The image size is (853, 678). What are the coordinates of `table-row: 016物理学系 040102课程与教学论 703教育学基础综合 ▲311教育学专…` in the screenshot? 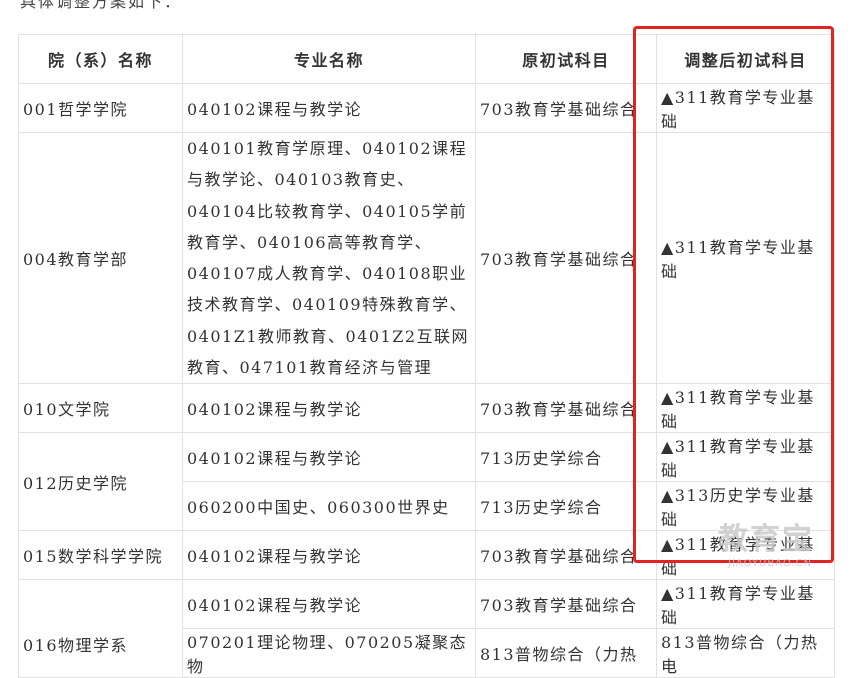 It's located at (426, 628).